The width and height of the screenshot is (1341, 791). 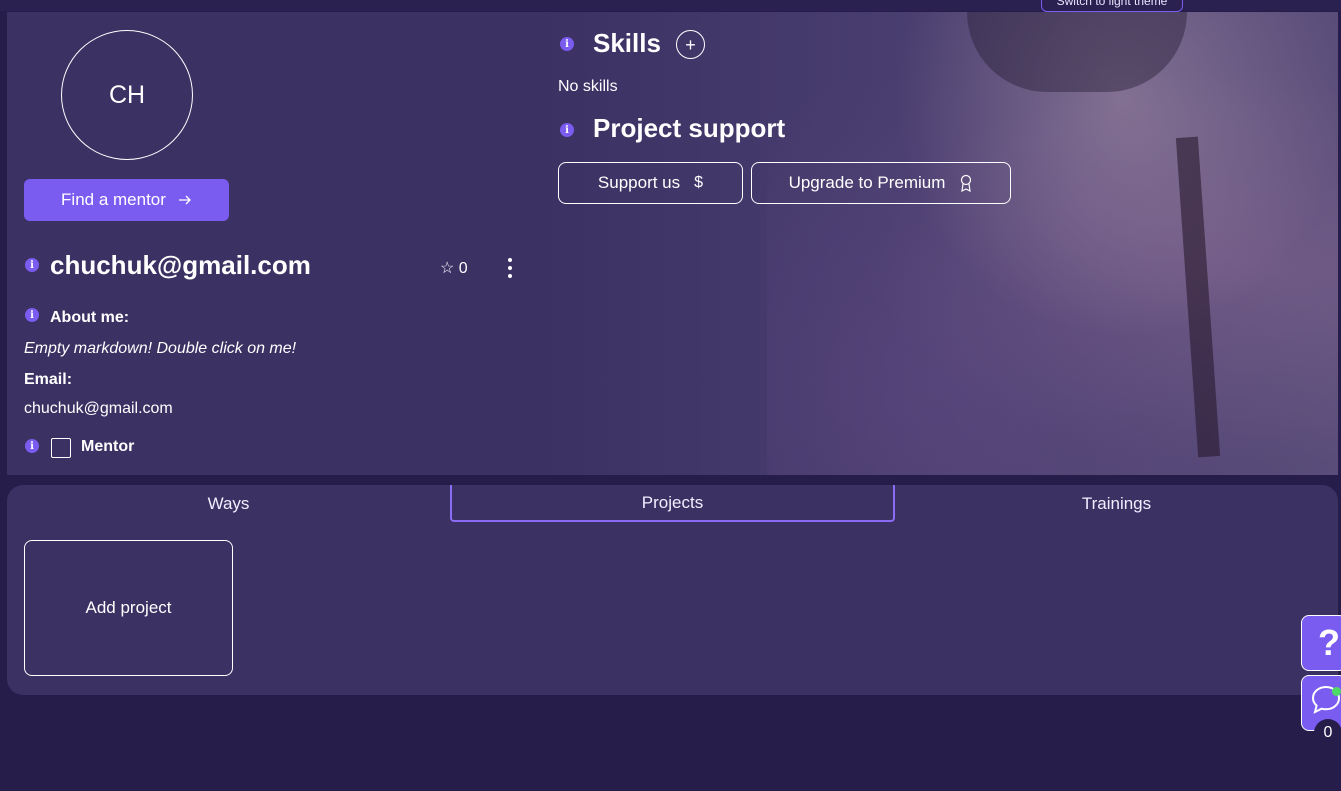 I want to click on email-value: chuchuk@gmail.com, so click(x=98, y=408).